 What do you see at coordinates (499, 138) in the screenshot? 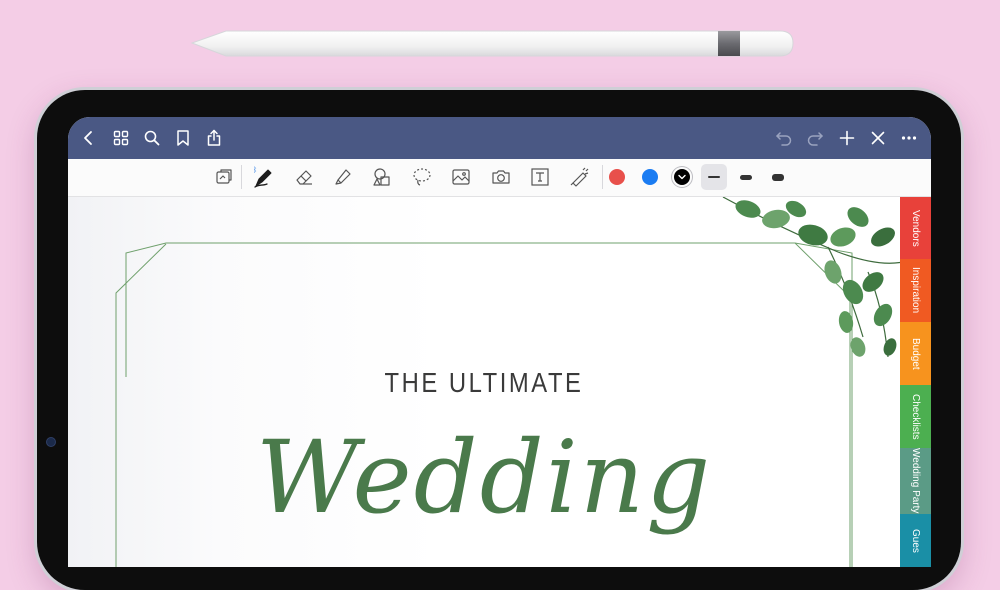
I see `navigation-bar` at bounding box center [499, 138].